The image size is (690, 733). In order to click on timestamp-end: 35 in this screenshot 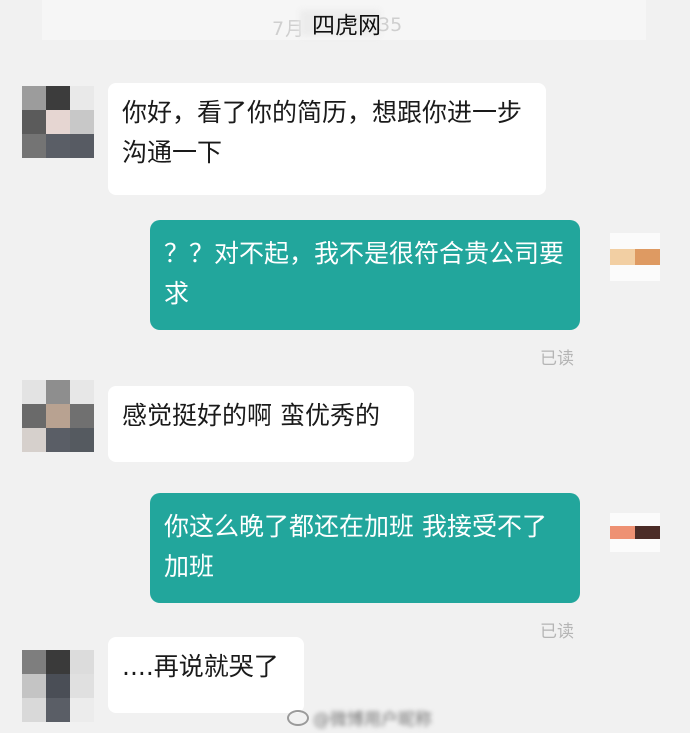, I will do `click(390, 25)`.